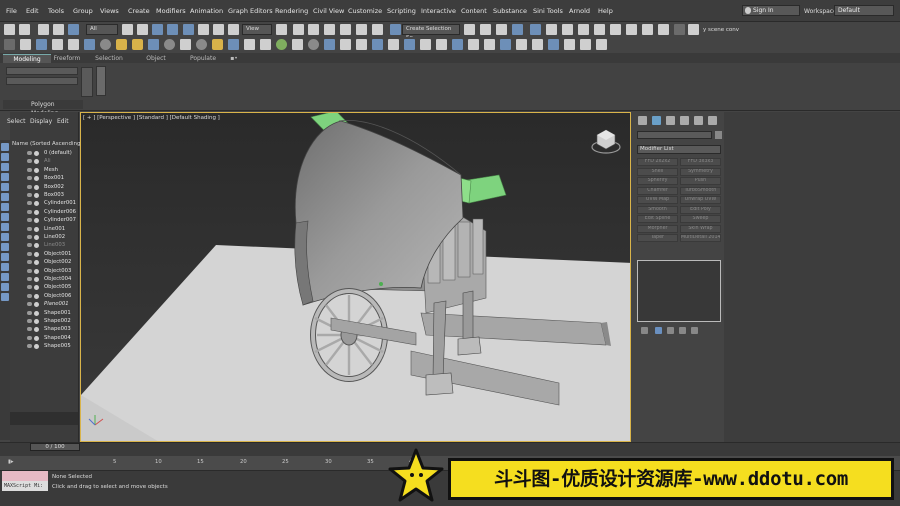 This screenshot has height=506, width=900. What do you see at coordinates (281, 29) in the screenshot?
I see `pivot-center-icon` at bounding box center [281, 29].